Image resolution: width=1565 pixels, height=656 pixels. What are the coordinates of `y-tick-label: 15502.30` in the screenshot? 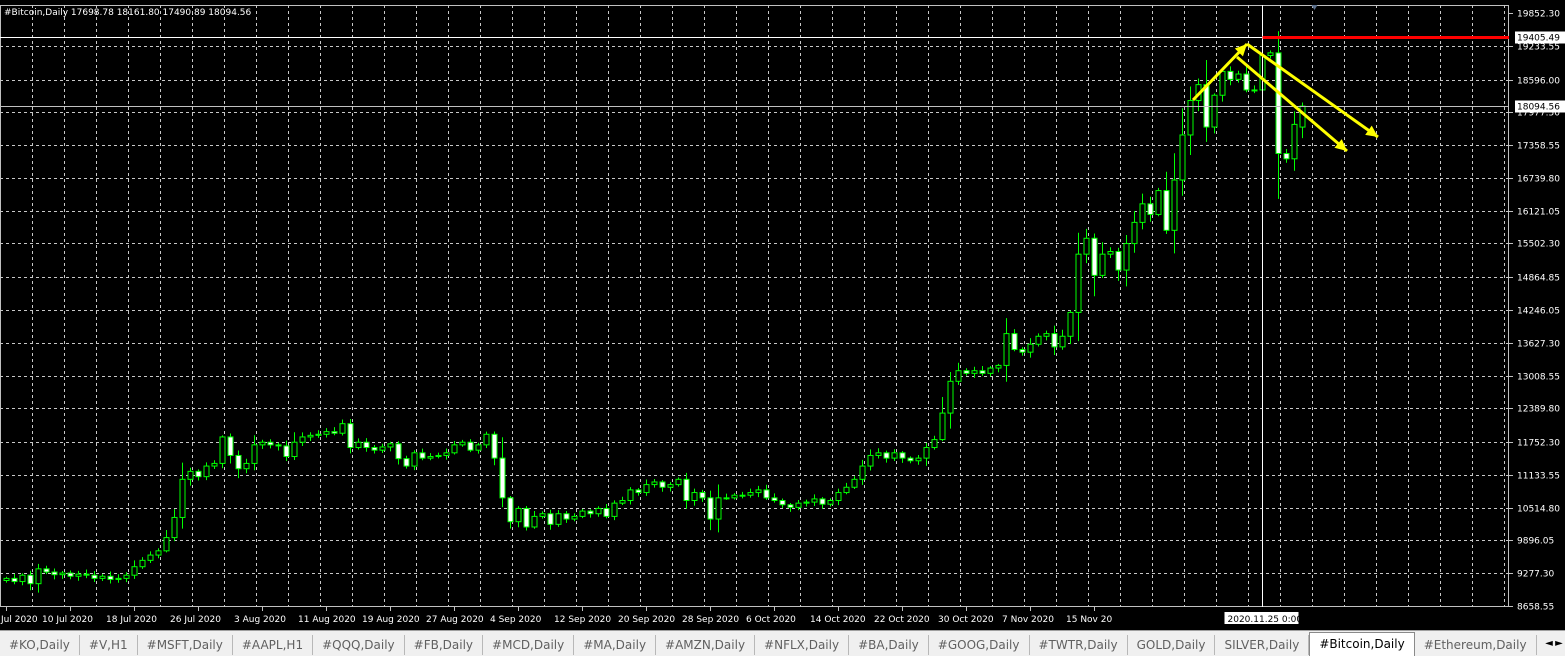 It's located at (1538, 245).